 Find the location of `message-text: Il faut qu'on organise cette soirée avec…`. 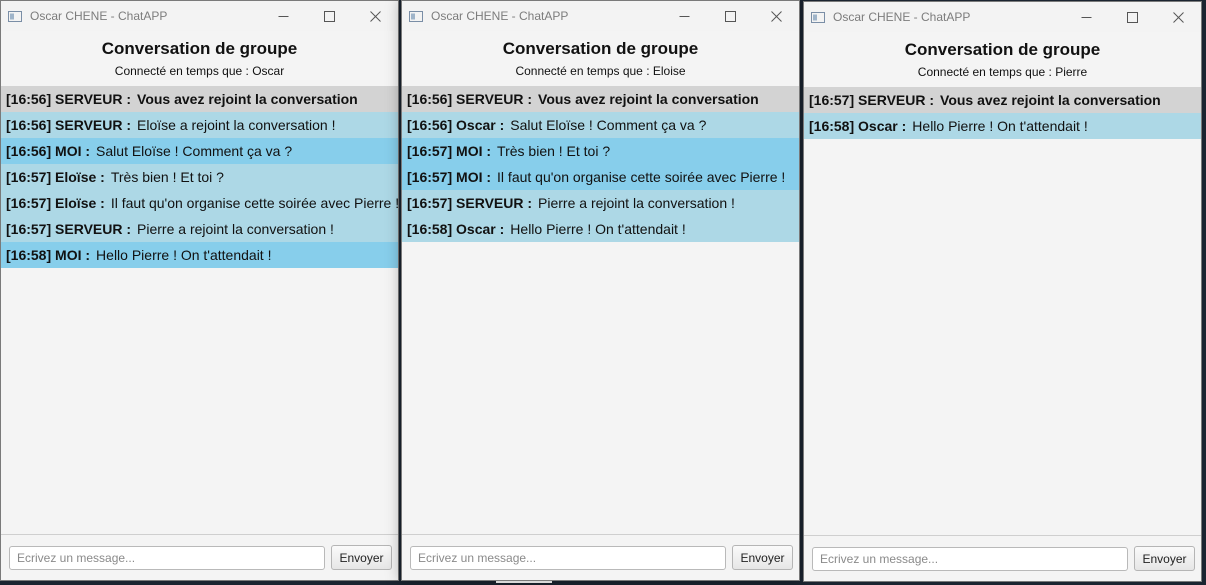

message-text: Il faut qu'on organise cette soirée avec… is located at coordinates (254, 203).